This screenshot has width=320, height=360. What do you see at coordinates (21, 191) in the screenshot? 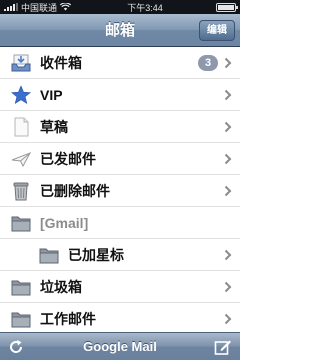
I see `trash-can-icon` at bounding box center [21, 191].